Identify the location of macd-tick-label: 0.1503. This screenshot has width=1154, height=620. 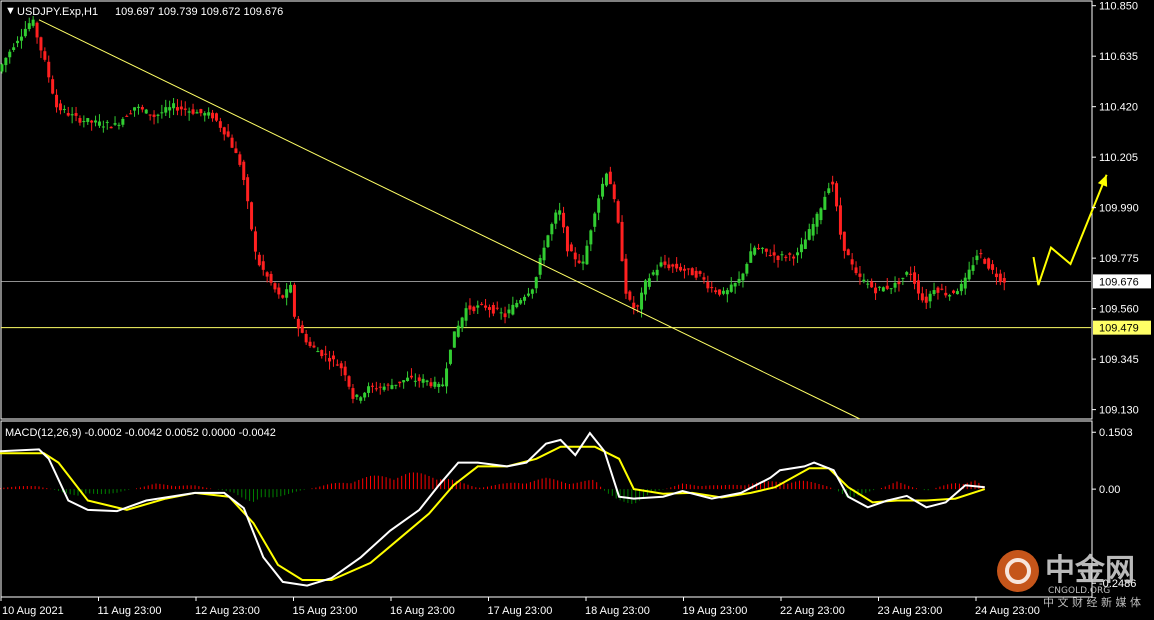
(1116, 433).